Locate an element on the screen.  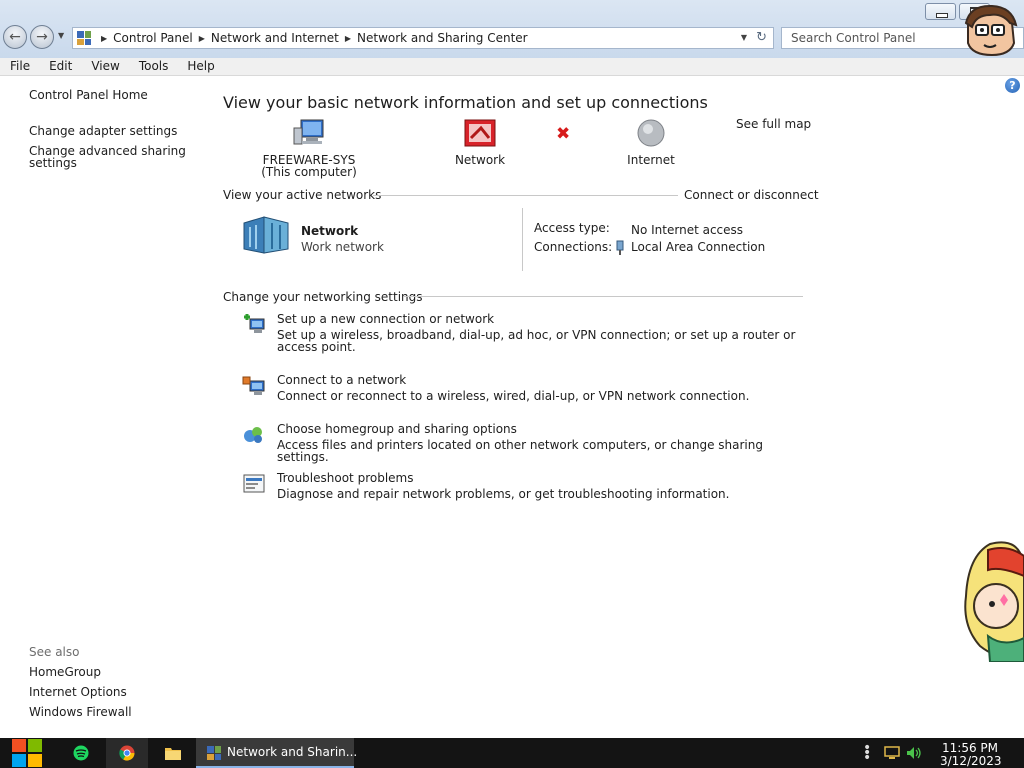
see-also-label: See also is located at coordinates (54, 652).